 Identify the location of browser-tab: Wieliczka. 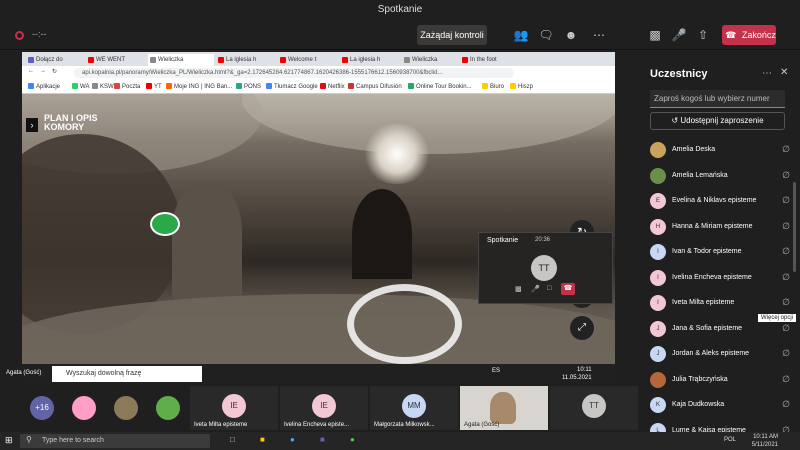
(430, 60).